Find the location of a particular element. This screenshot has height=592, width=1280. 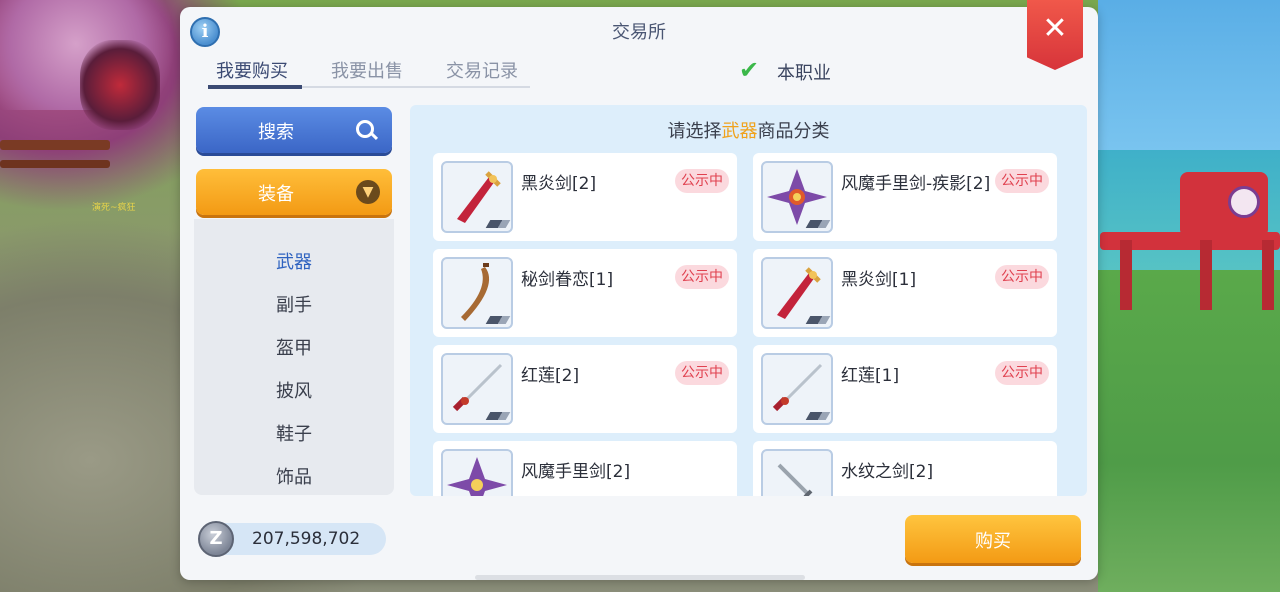

item-card: 风魔手里剑-疾影[2] 公示中 is located at coordinates (905, 197).